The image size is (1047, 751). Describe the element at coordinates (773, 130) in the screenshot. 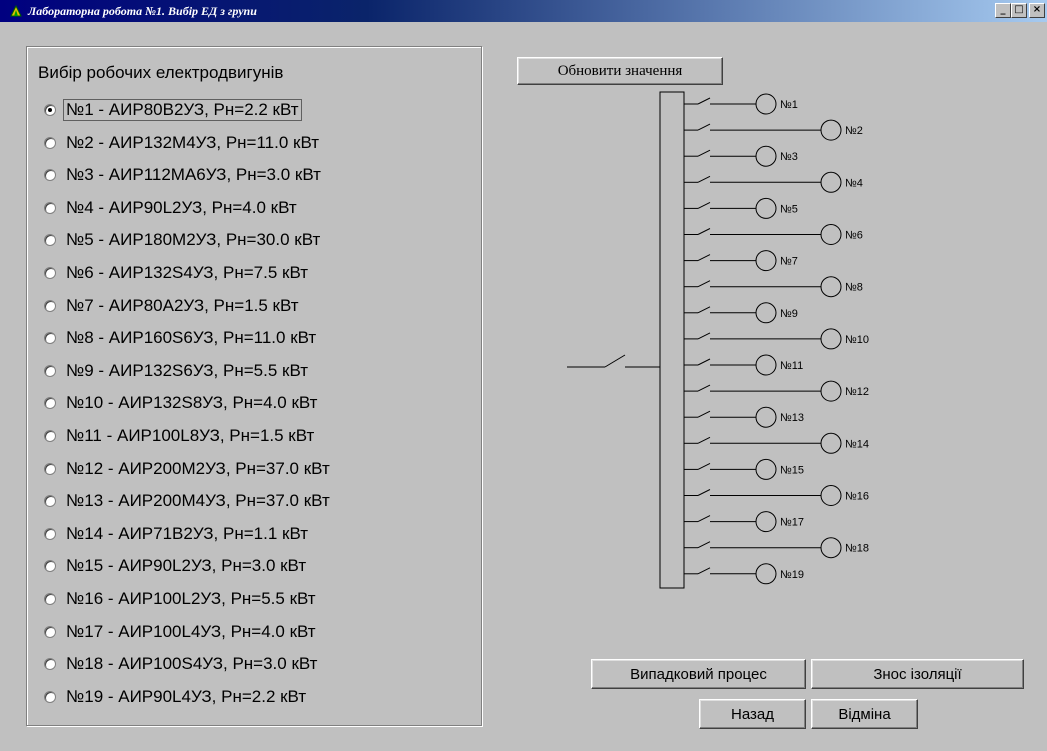

I see `motor-branch: №2` at that location.